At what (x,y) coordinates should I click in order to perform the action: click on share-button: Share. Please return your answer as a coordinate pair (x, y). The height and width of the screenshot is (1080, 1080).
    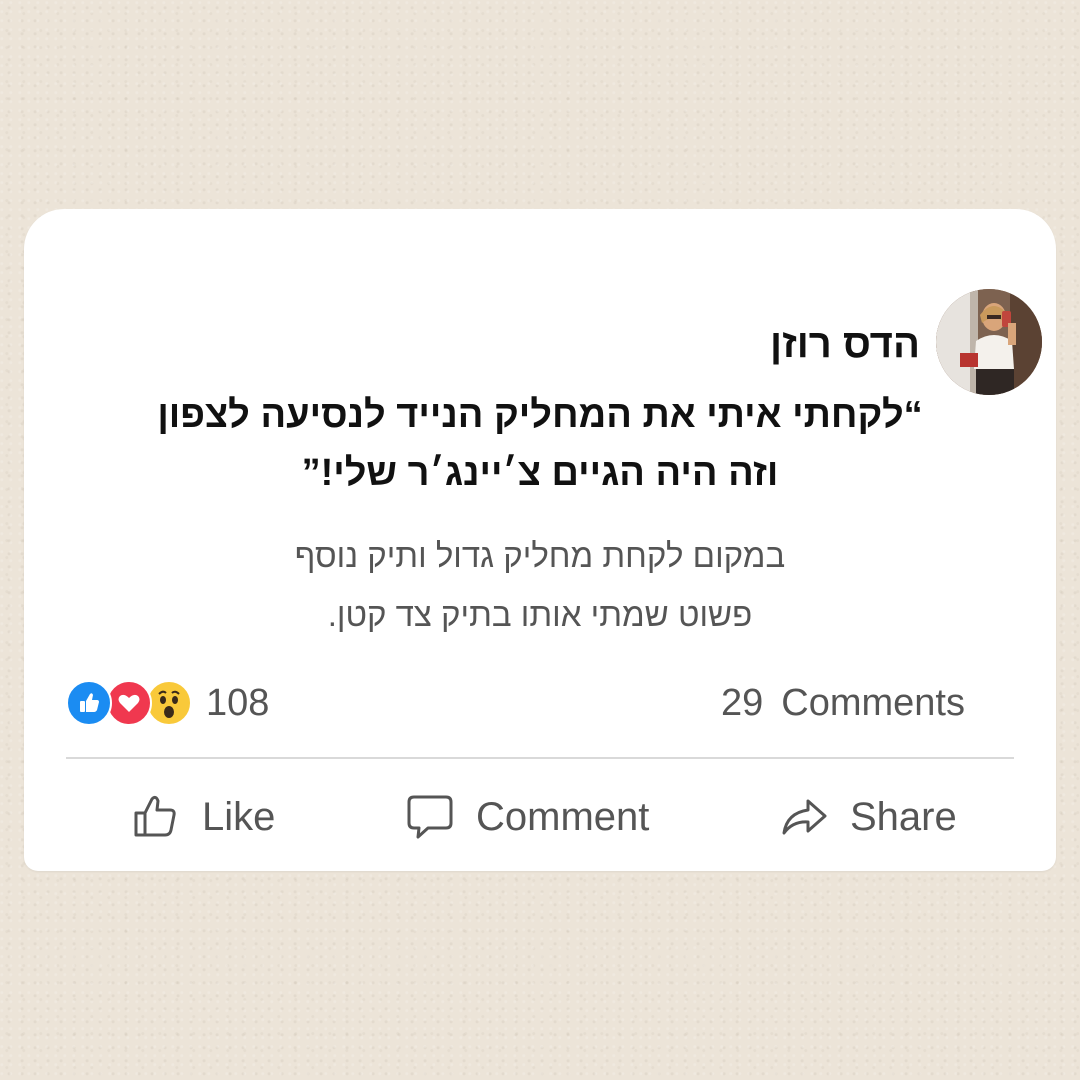
    Looking at the image, I should click on (868, 817).